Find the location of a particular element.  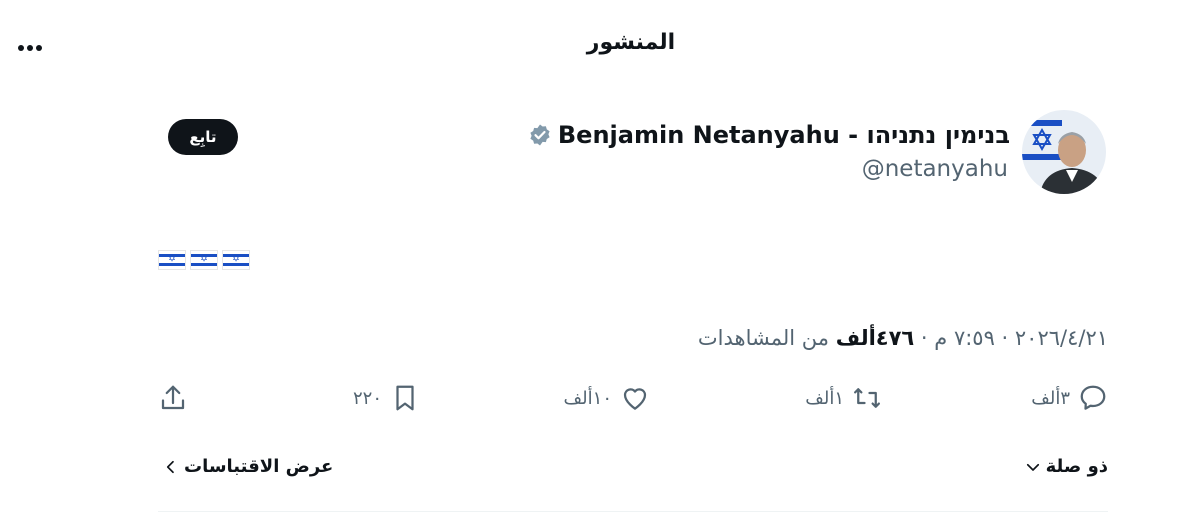

display-name: Benjamin Netanyahu - בנימין נתניהו is located at coordinates (769, 135).